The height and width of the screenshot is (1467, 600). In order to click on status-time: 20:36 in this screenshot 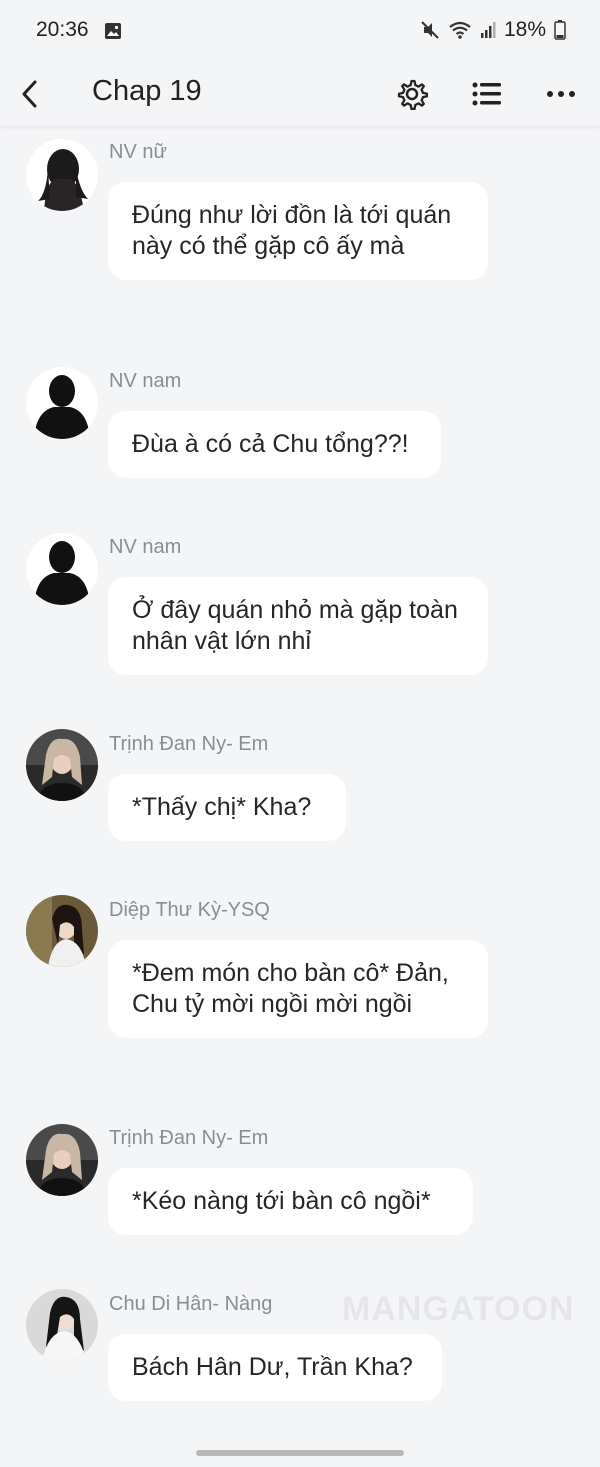, I will do `click(62, 29)`.